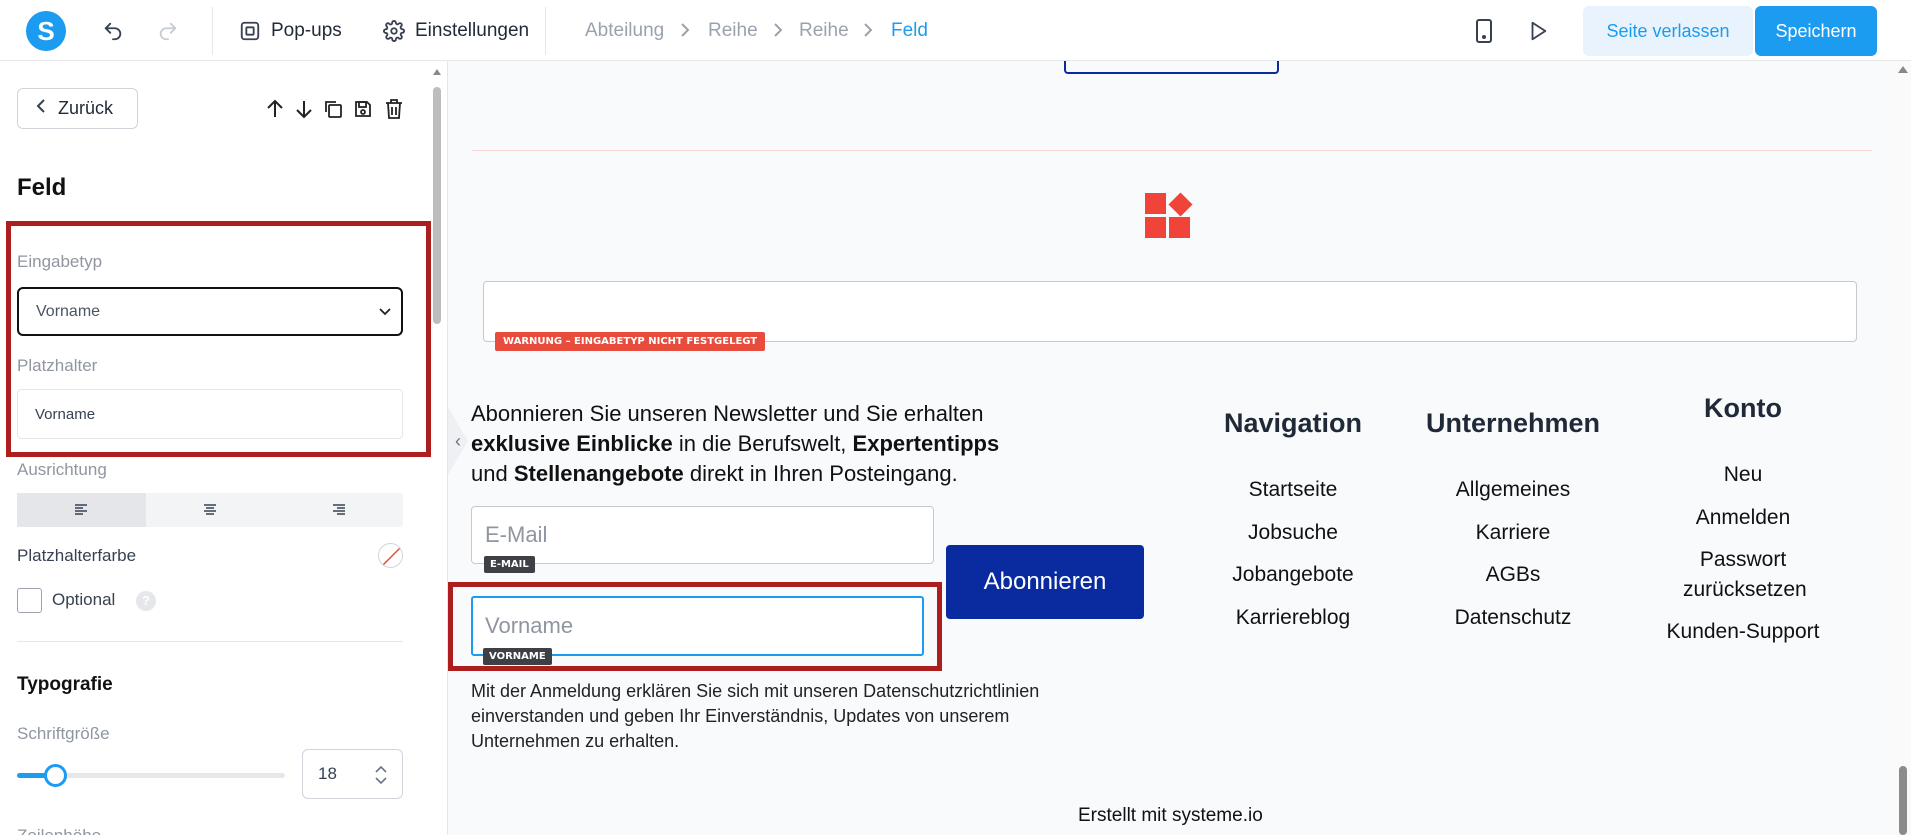 The height and width of the screenshot is (835, 1911). Describe the element at coordinates (1170, 815) in the screenshot. I see `footer-credit: Erstellt mit systeme.io` at that location.